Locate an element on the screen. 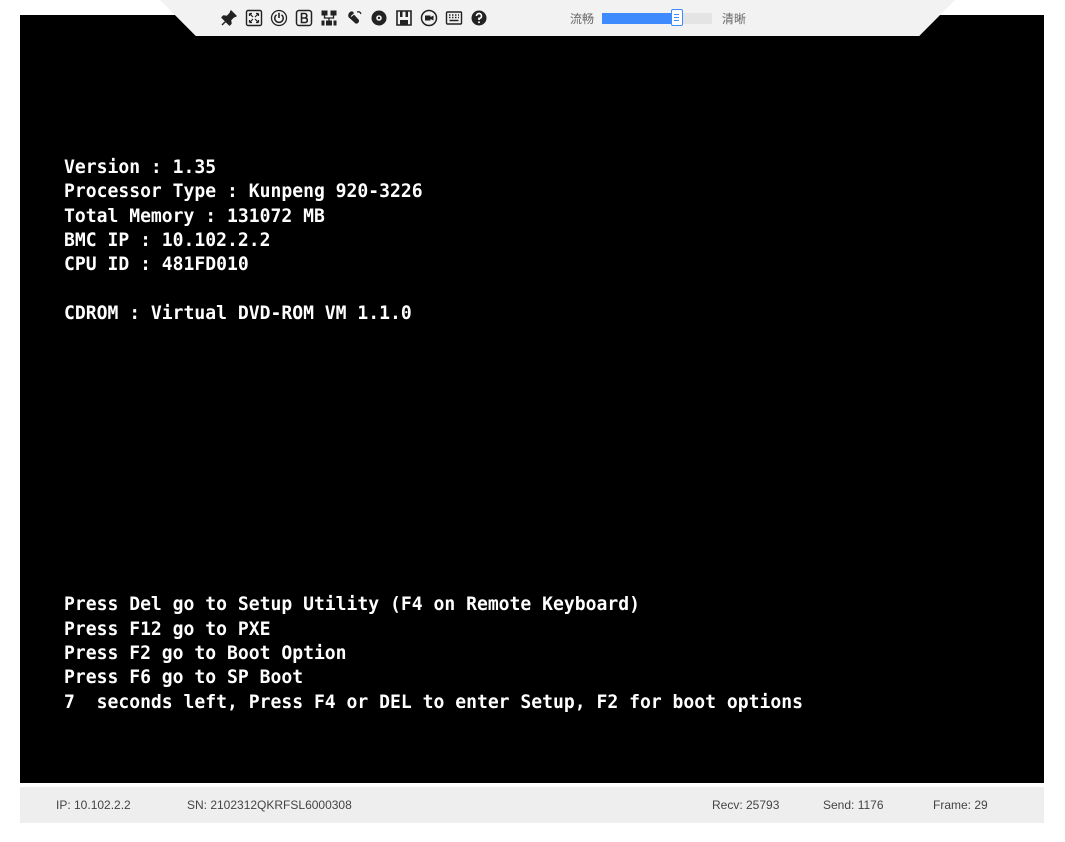 The width and height of the screenshot is (1065, 842). pin-icon is located at coordinates (229, 18).